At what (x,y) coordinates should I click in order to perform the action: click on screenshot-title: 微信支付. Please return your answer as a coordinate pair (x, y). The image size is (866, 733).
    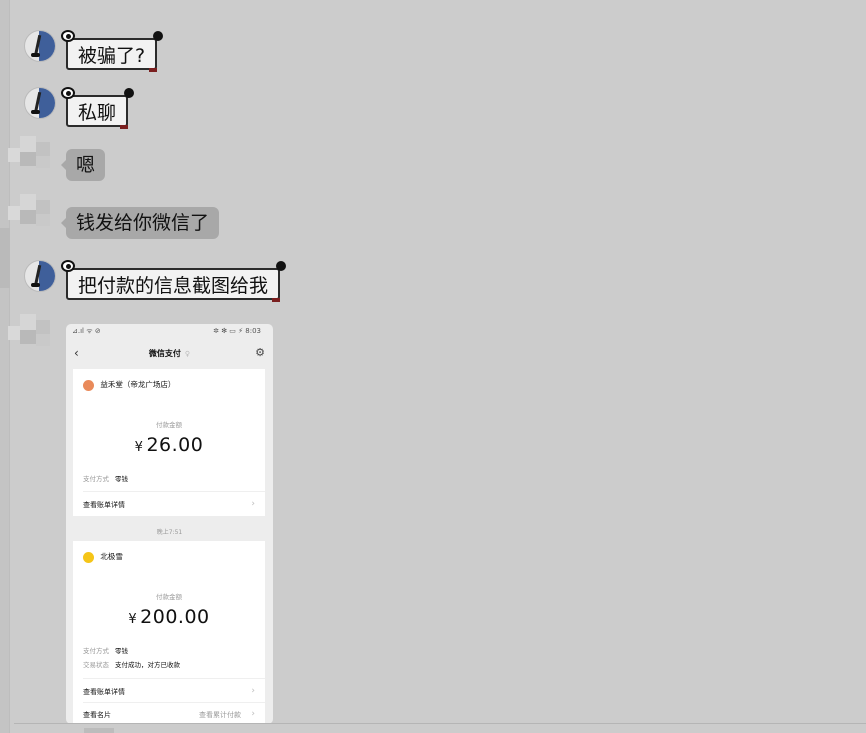
    Looking at the image, I should click on (164, 353).